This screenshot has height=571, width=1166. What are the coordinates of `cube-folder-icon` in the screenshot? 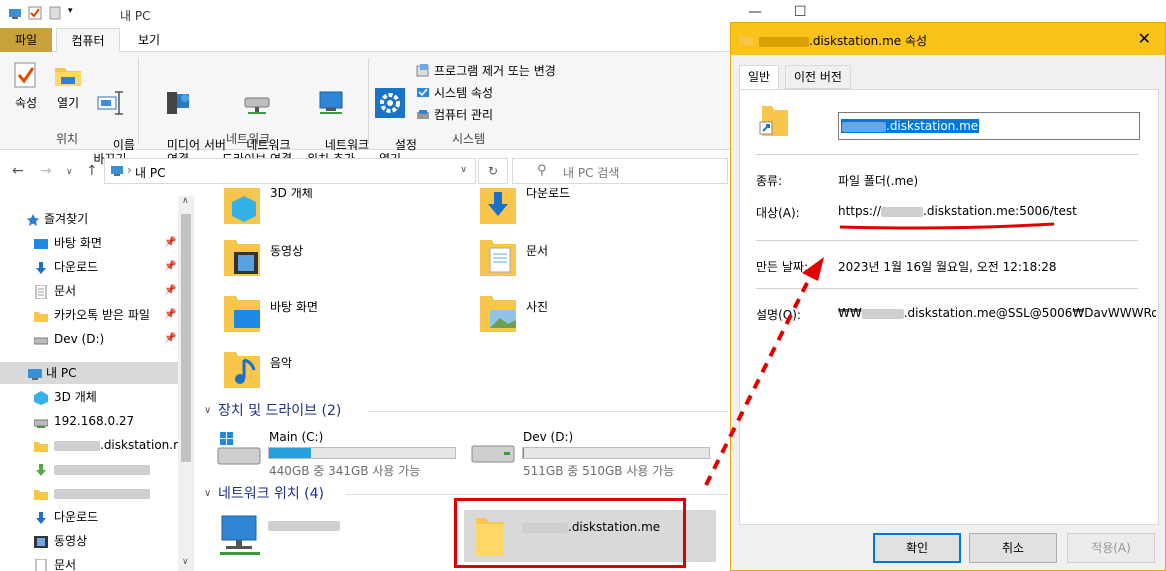 It's located at (242, 208).